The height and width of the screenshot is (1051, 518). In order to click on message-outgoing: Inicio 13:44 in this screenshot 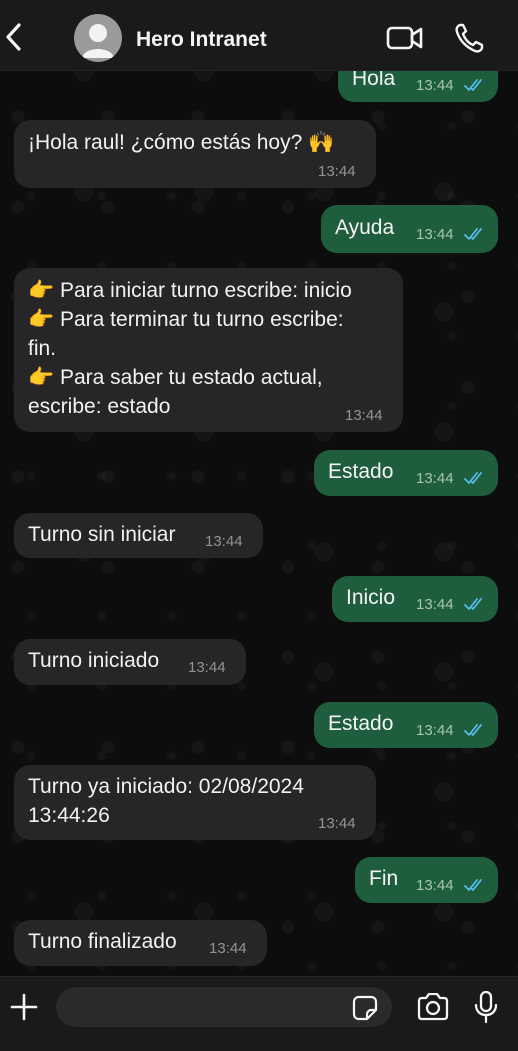, I will do `click(415, 599)`.